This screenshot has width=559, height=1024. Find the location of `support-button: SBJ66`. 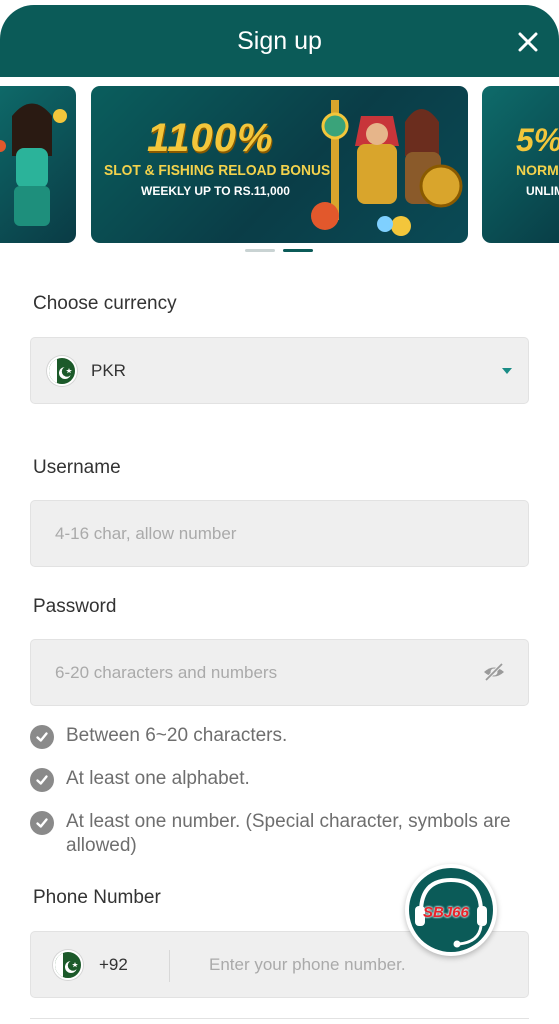

support-button: SBJ66 is located at coordinates (451, 910).